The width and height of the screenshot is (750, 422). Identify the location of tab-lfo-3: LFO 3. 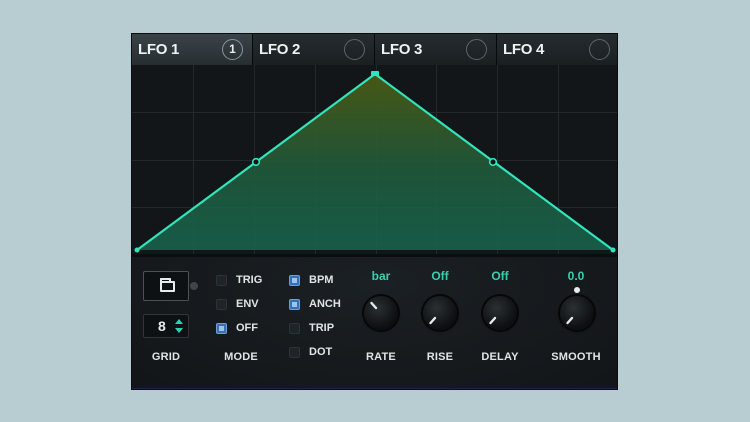
(436, 49).